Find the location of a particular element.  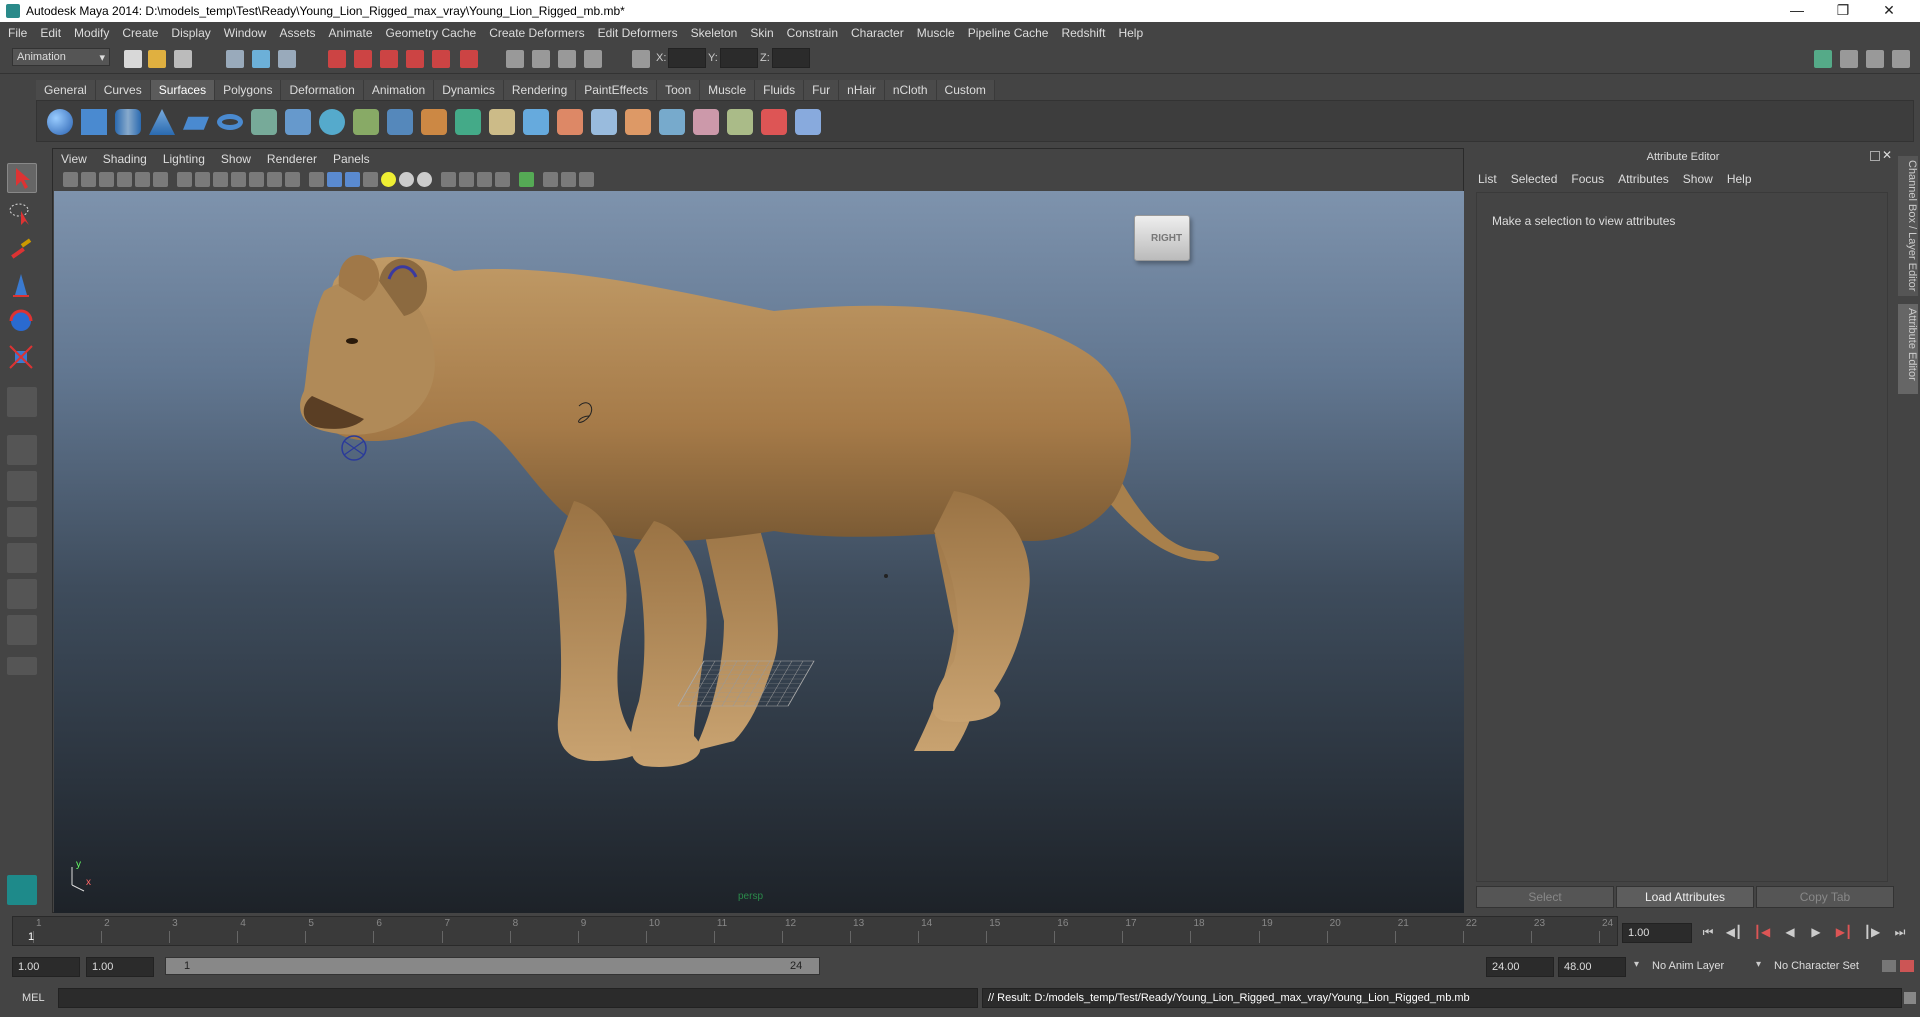

animation-preferences-icon is located at coordinates (1907, 966).